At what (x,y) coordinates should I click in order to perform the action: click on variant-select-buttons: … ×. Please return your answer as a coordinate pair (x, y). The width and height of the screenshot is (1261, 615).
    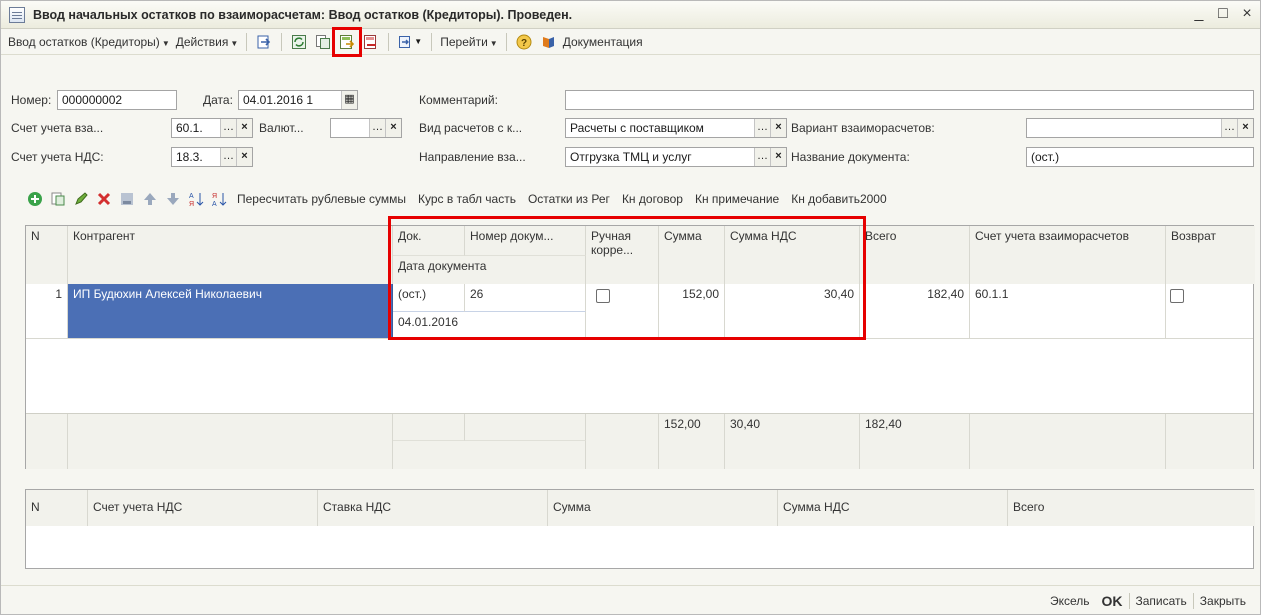
    Looking at the image, I should click on (1237, 128).